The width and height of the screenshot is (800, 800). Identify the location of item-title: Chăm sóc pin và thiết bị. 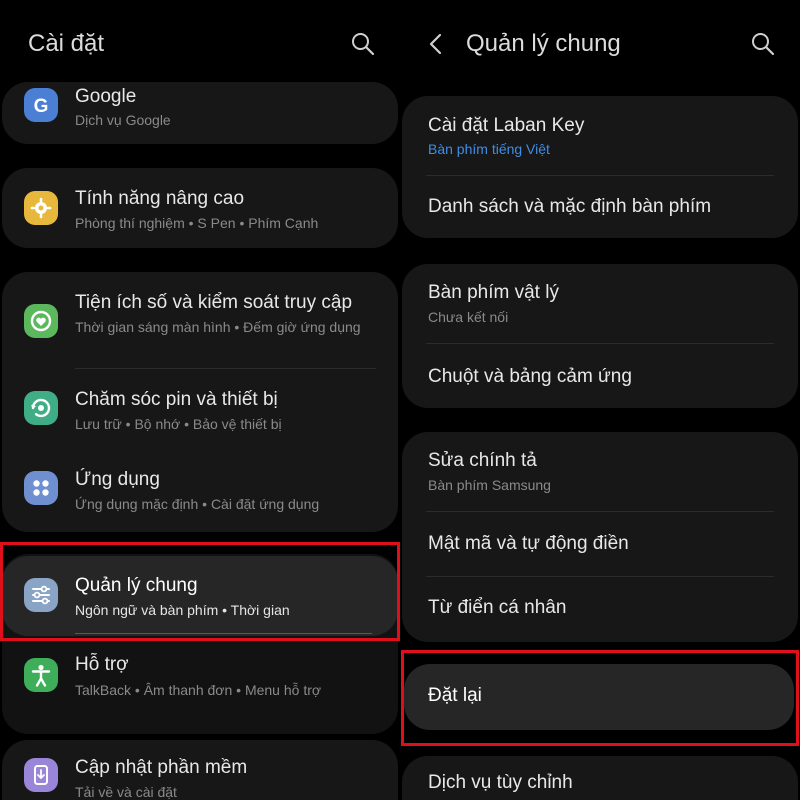
(176, 399).